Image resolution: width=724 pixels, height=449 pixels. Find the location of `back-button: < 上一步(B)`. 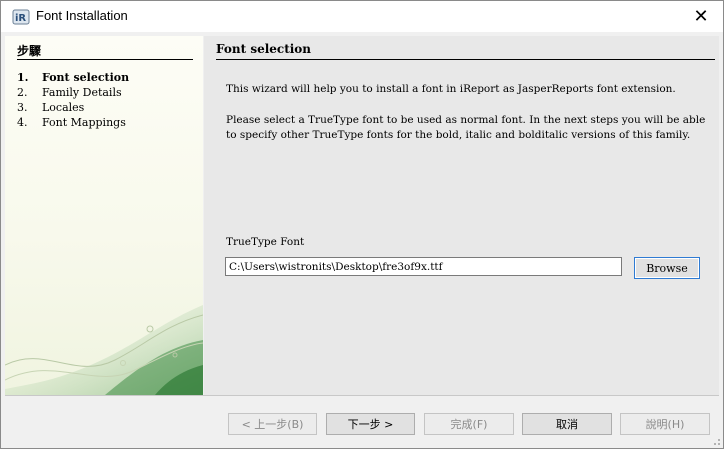

back-button: < 上一步(B) is located at coordinates (272, 424).